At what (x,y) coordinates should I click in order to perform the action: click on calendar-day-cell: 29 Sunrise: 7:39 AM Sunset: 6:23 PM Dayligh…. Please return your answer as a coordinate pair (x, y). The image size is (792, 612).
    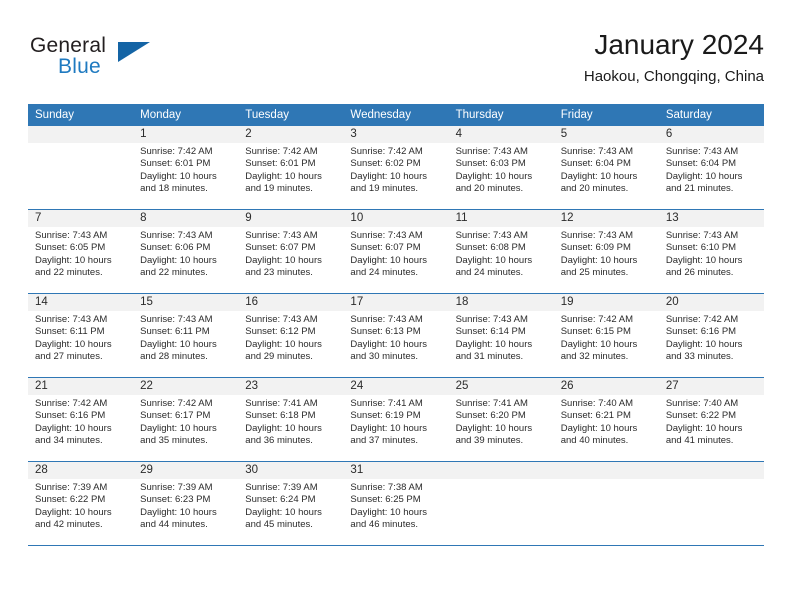
    Looking at the image, I should click on (186, 503).